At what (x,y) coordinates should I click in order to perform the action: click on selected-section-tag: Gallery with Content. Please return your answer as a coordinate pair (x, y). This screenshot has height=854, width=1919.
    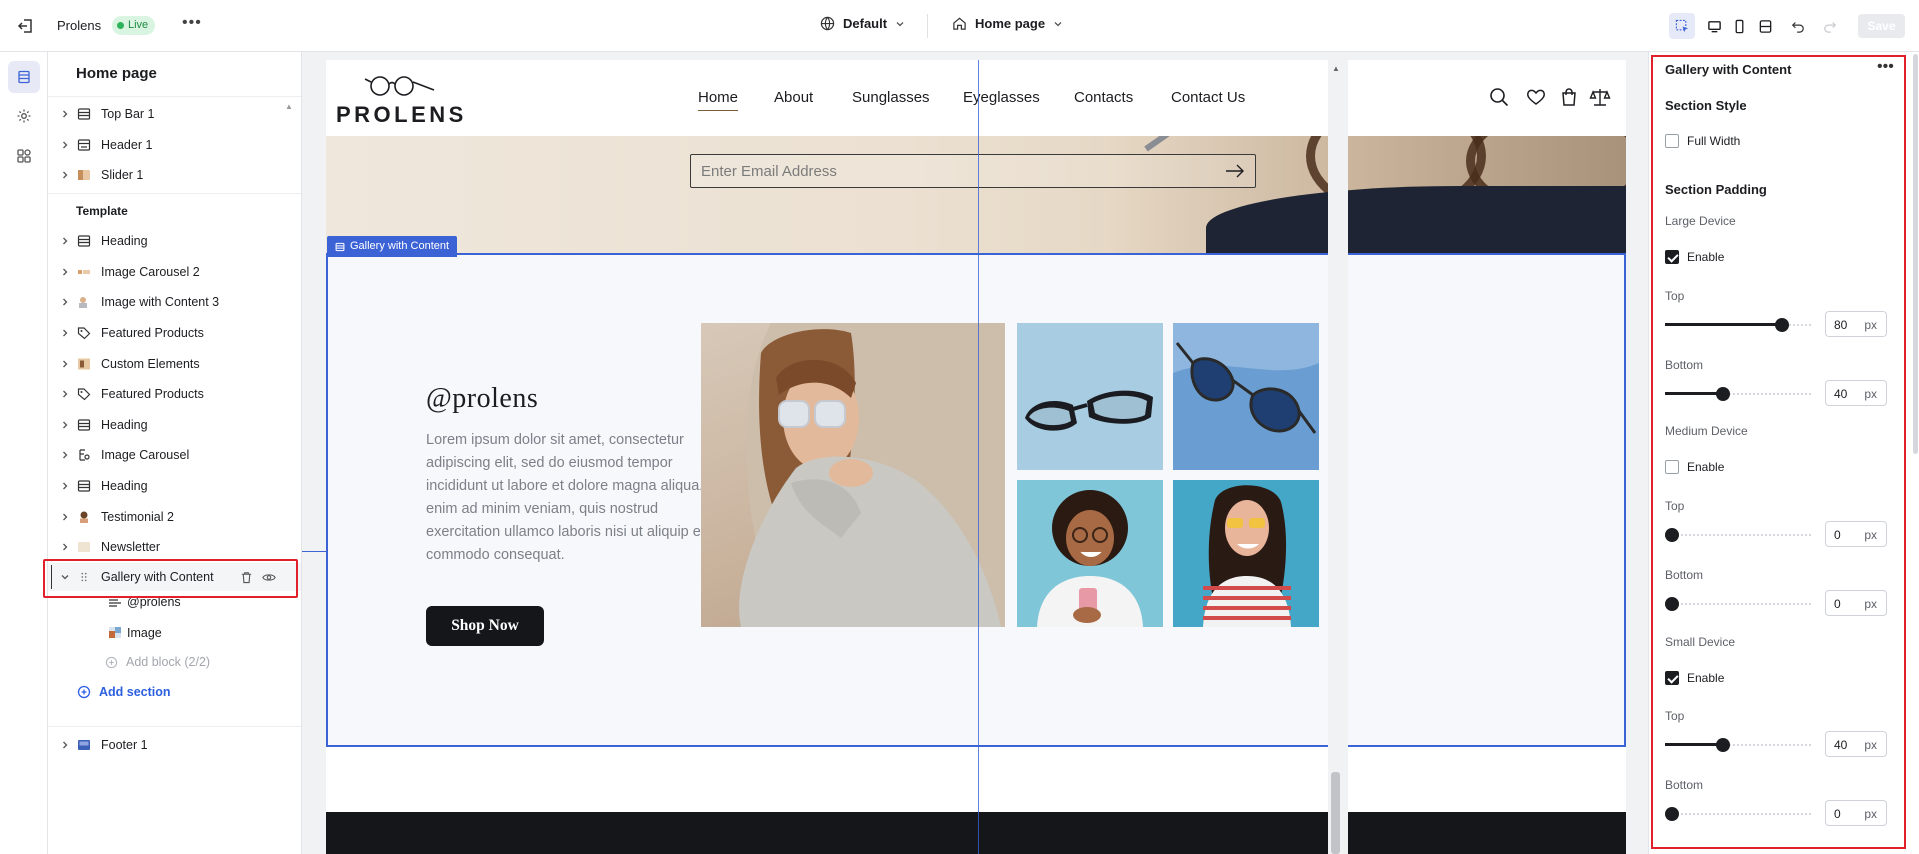
    Looking at the image, I should click on (392, 246).